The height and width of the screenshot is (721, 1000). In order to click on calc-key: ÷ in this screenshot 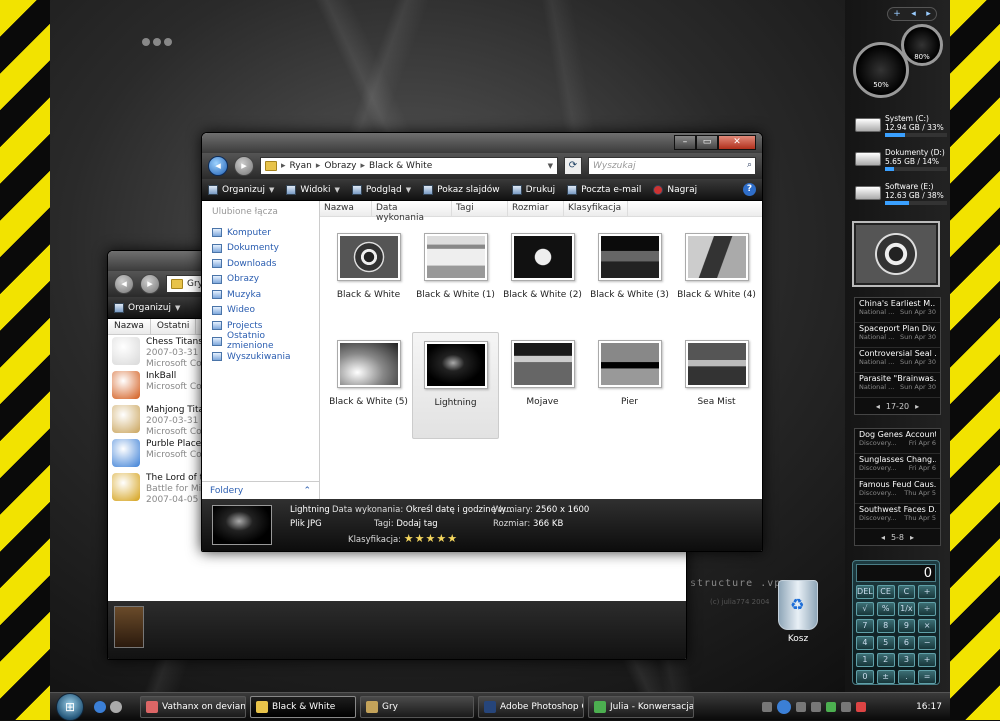, I will do `click(927, 609)`.